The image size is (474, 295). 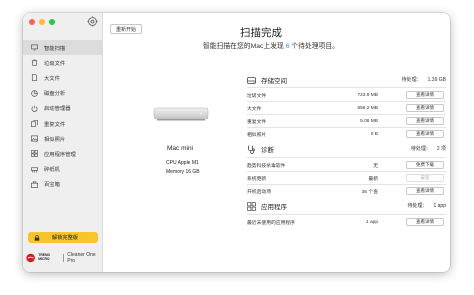 What do you see at coordinates (251, 80) in the screenshot?
I see `disk-icon` at bounding box center [251, 80].